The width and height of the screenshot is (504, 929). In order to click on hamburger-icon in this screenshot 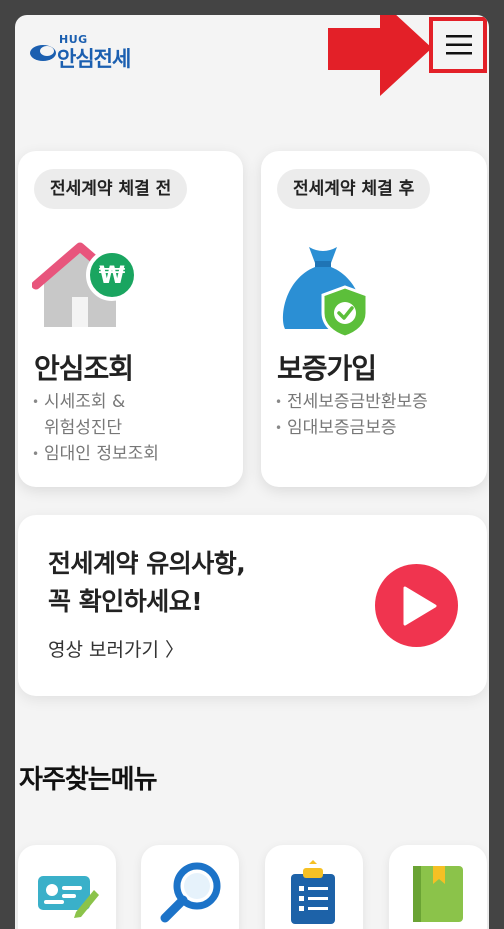, I will do `click(459, 45)`.